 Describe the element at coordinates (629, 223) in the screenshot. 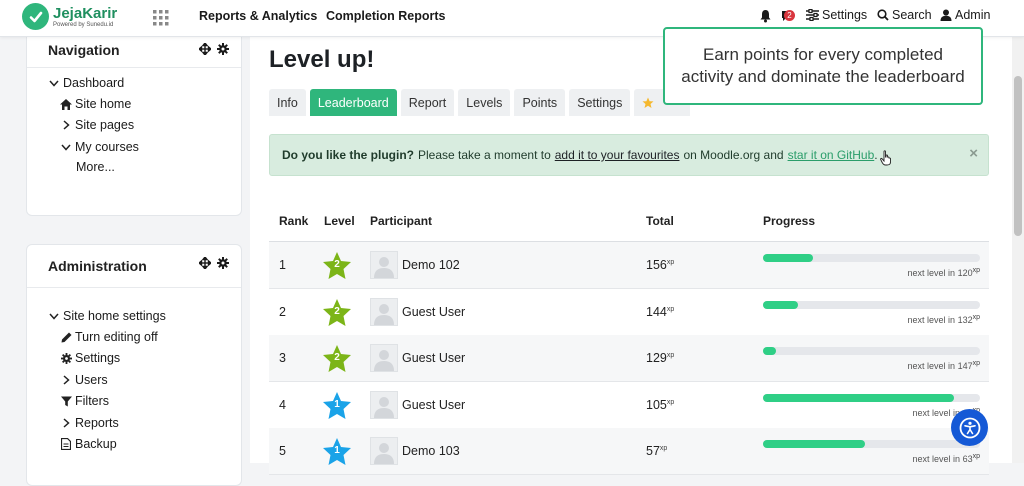

I see `leaderboard-header: Rank Level Participant Total Progress` at that location.